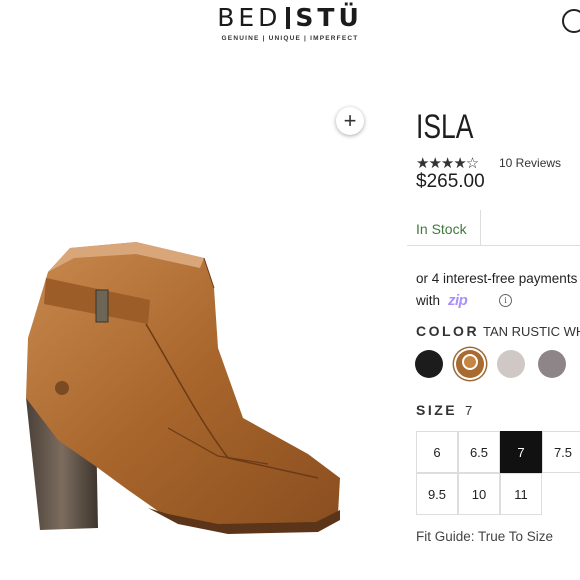  I want to click on size-option: 9.5, so click(437, 494).